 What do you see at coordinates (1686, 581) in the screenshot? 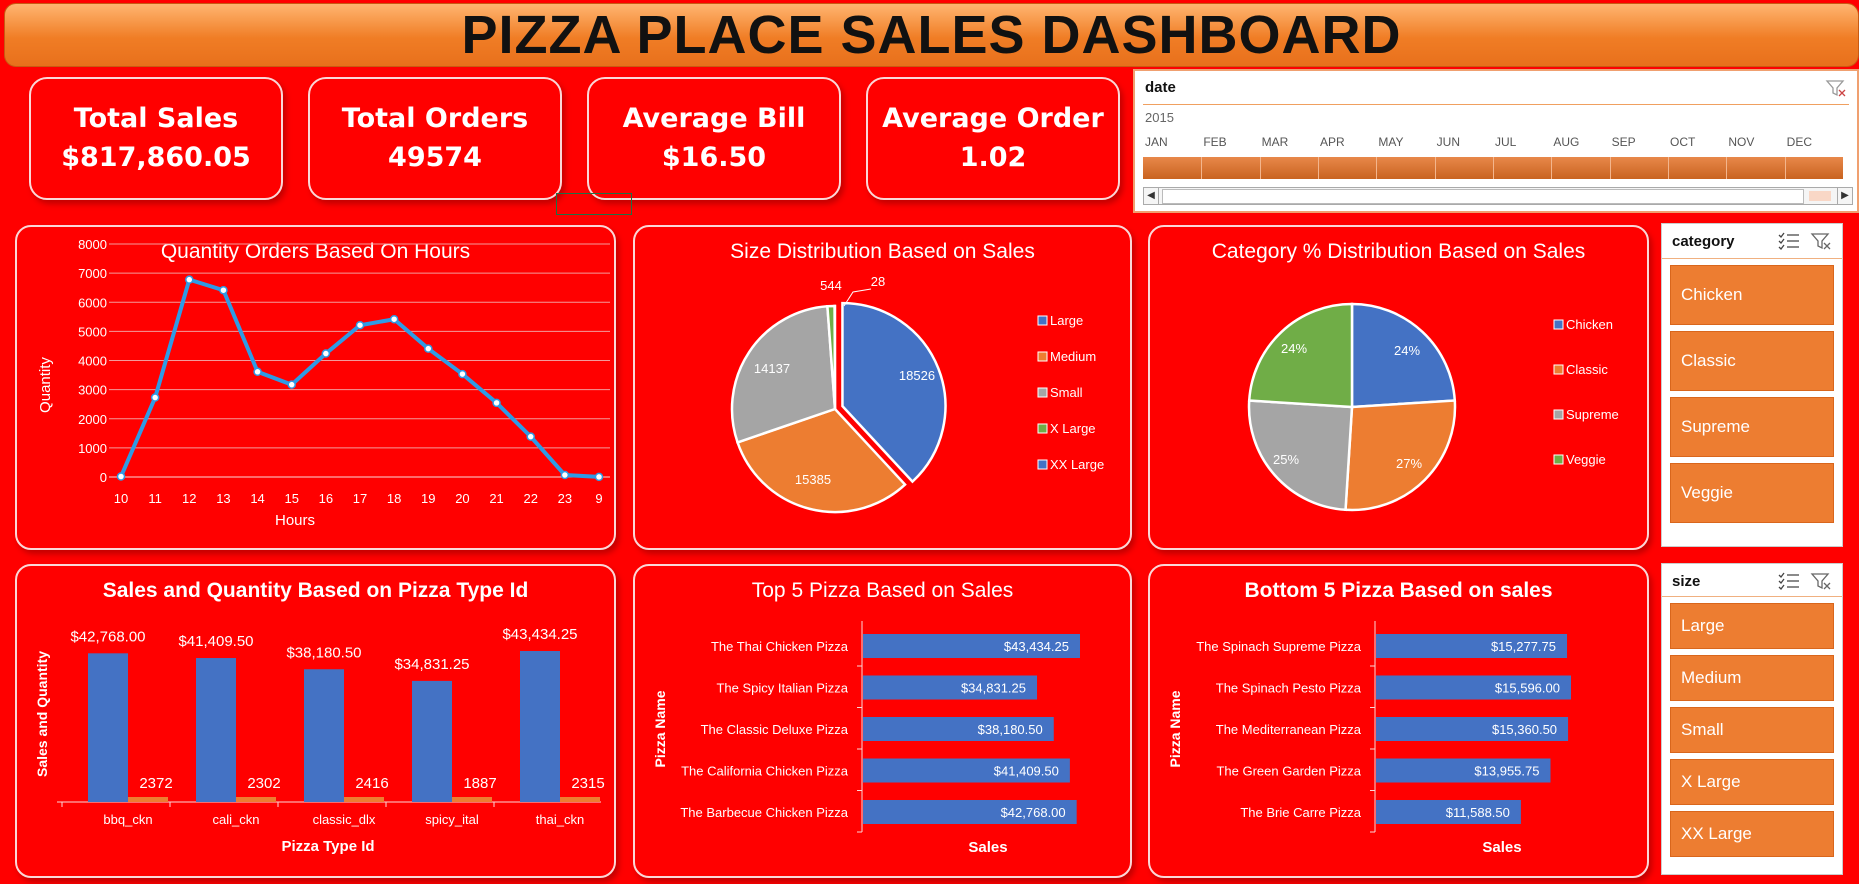
I see `size-slicer-title: size` at bounding box center [1686, 581].